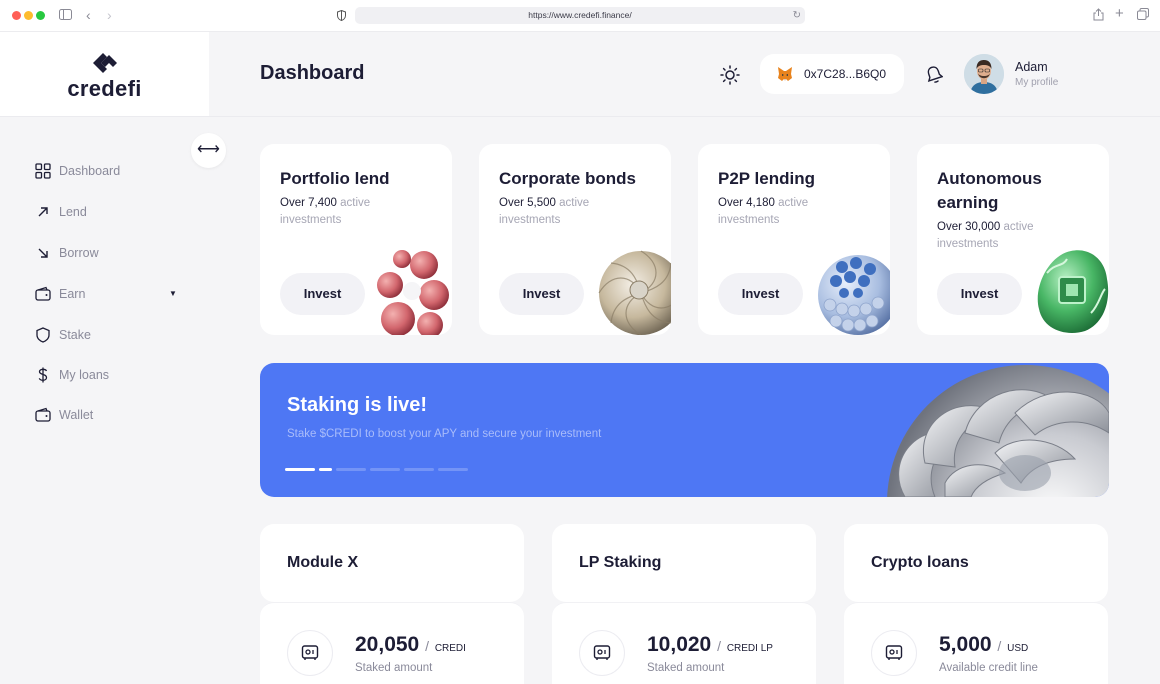 The width and height of the screenshot is (1160, 684). What do you see at coordinates (75, 335) in the screenshot?
I see `sidebar-item-label: Stake` at bounding box center [75, 335].